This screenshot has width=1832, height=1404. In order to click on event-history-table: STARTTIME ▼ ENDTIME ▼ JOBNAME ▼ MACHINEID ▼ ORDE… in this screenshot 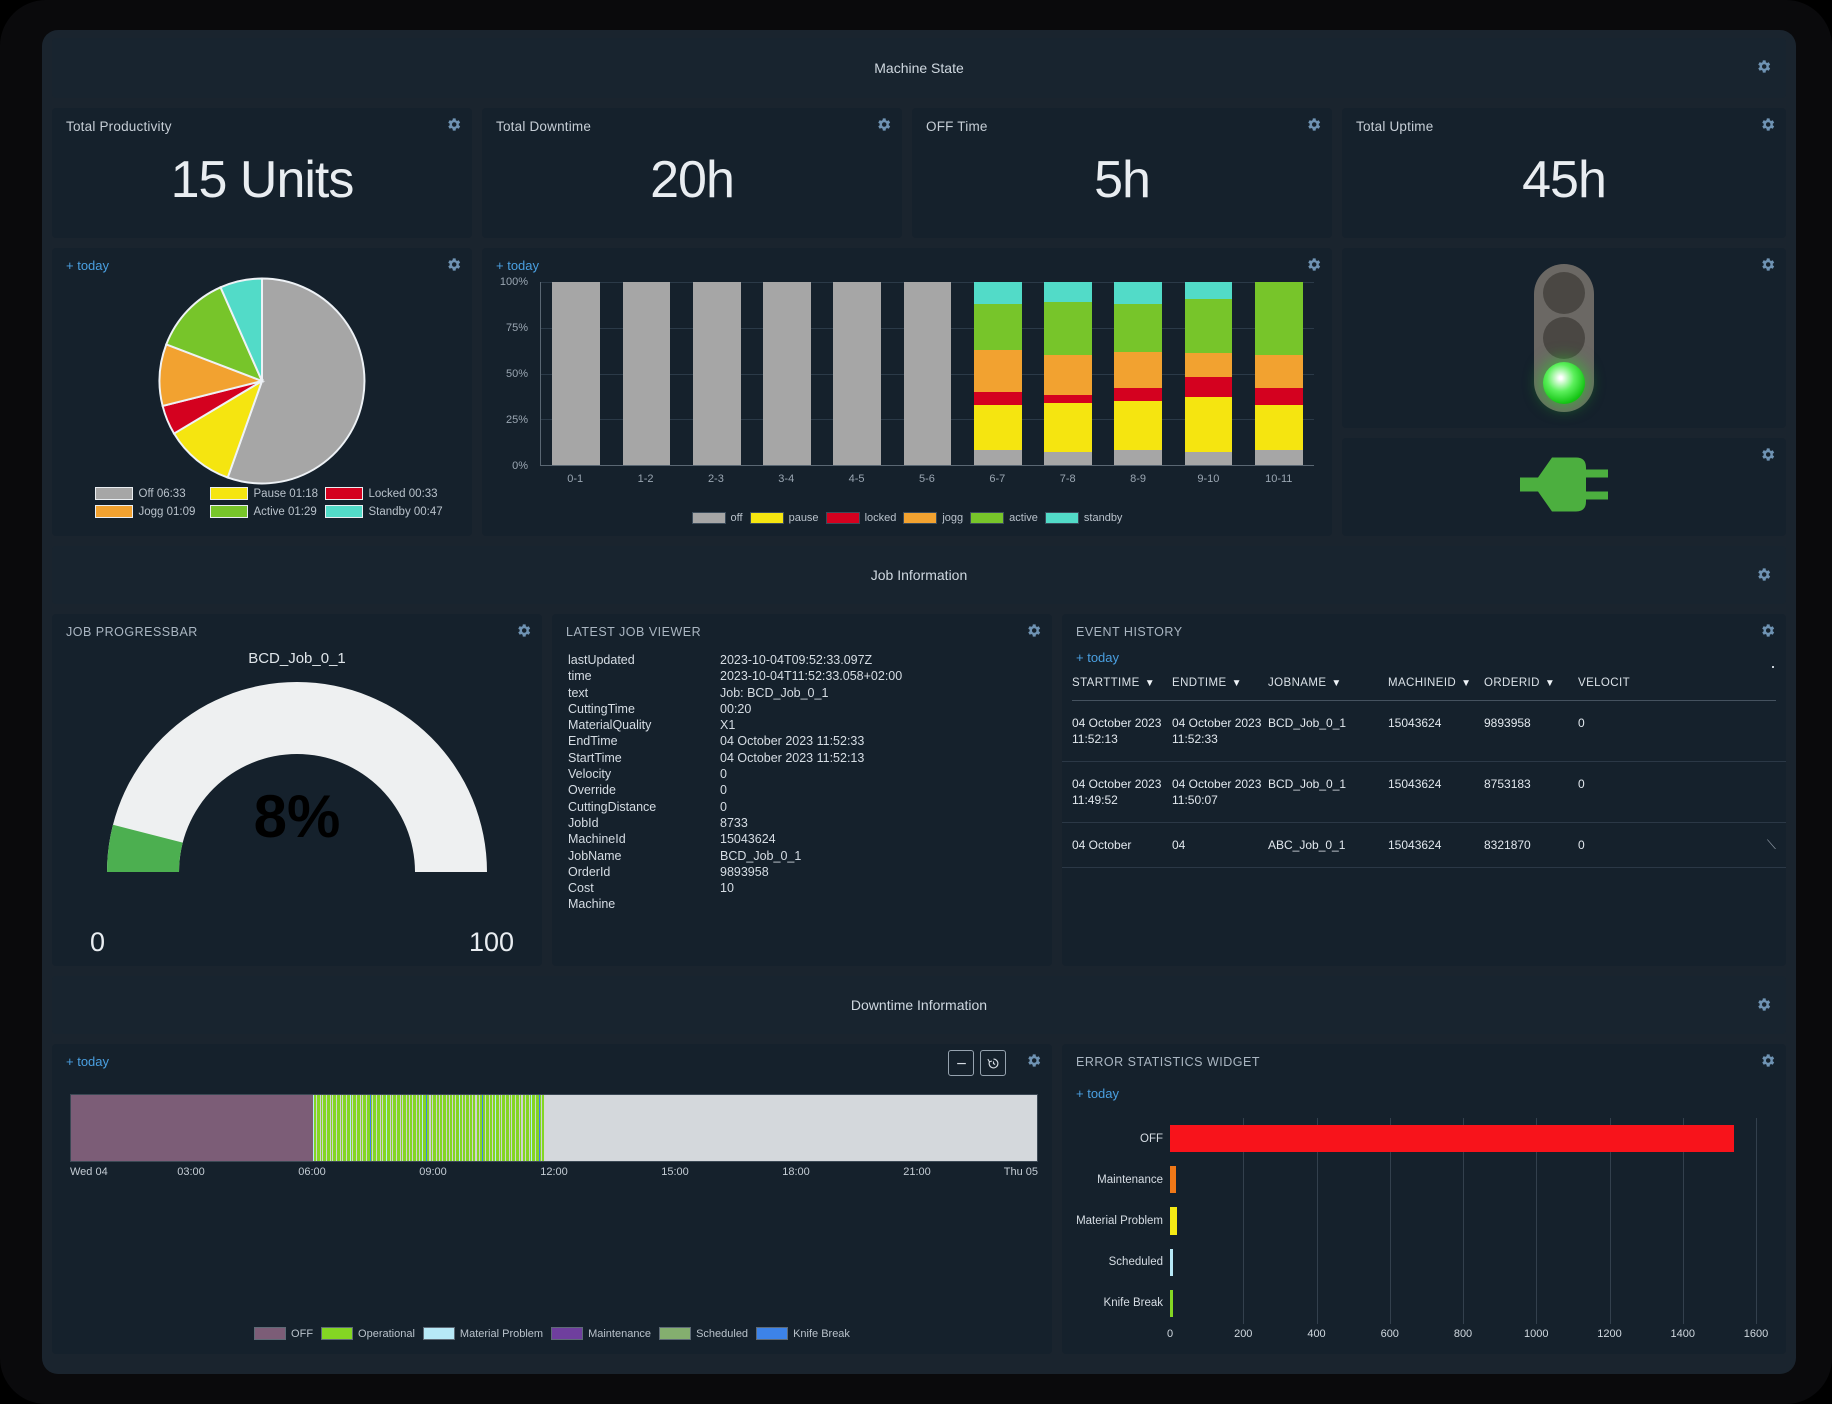, I will do `click(1424, 816)`.